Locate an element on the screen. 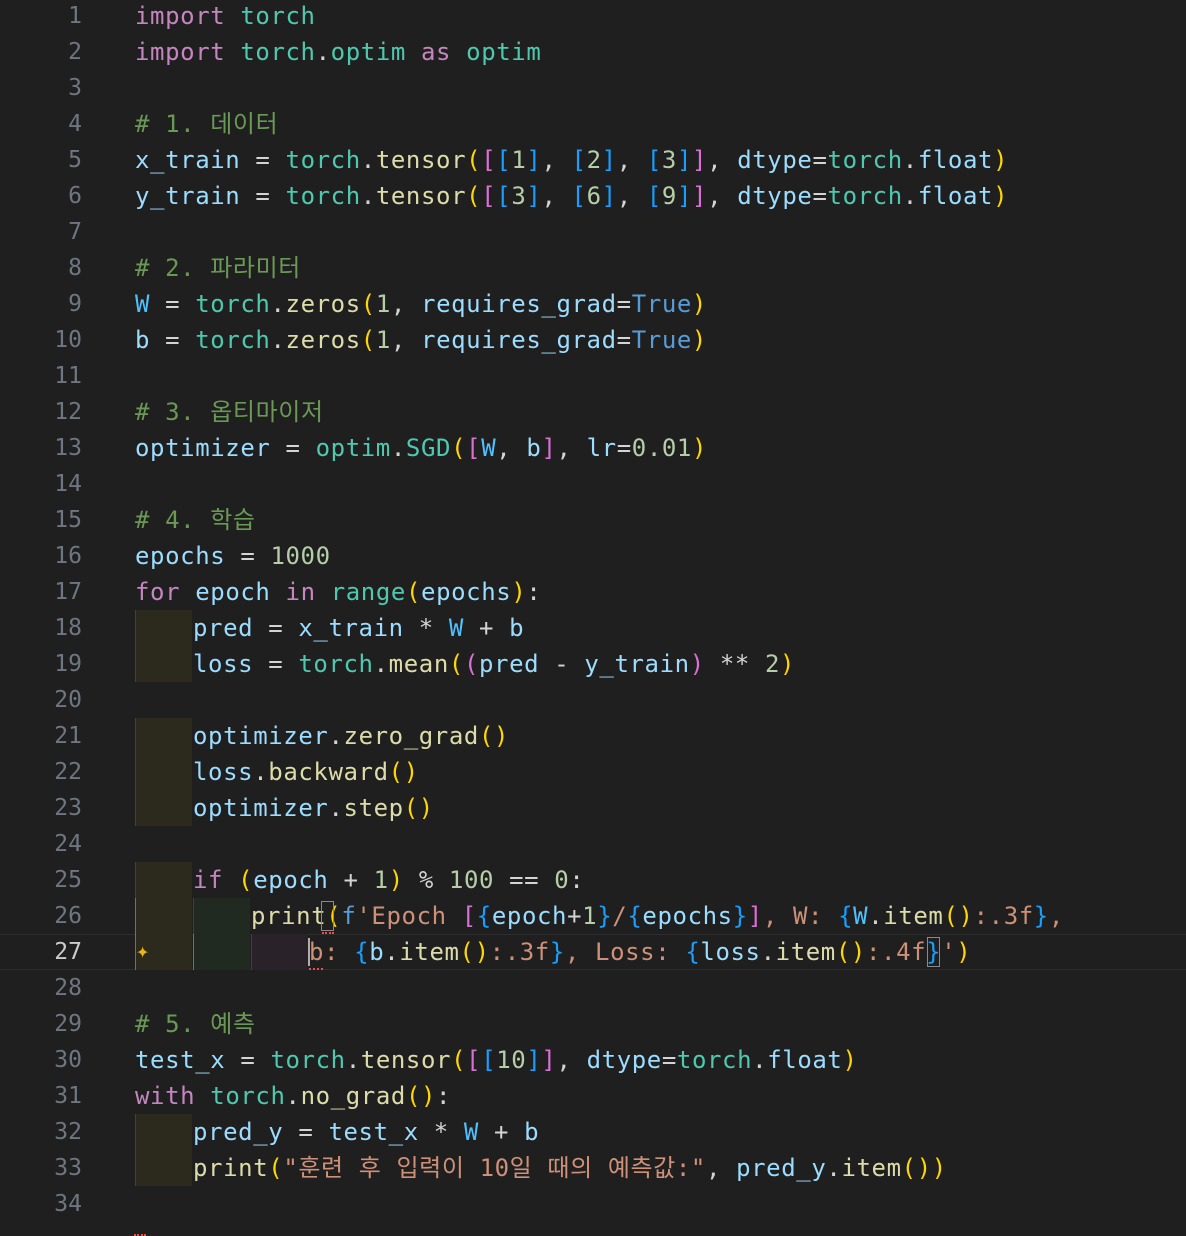 The image size is (1186, 1236). code-token: torch is located at coordinates (308, 1060).